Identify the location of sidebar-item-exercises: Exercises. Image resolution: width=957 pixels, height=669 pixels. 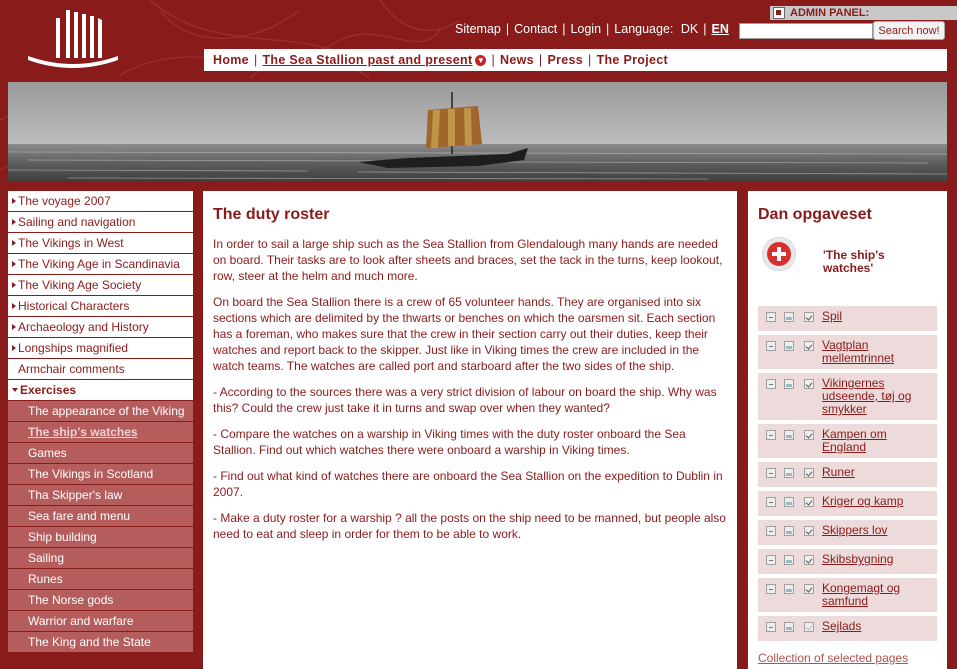
(100, 390).